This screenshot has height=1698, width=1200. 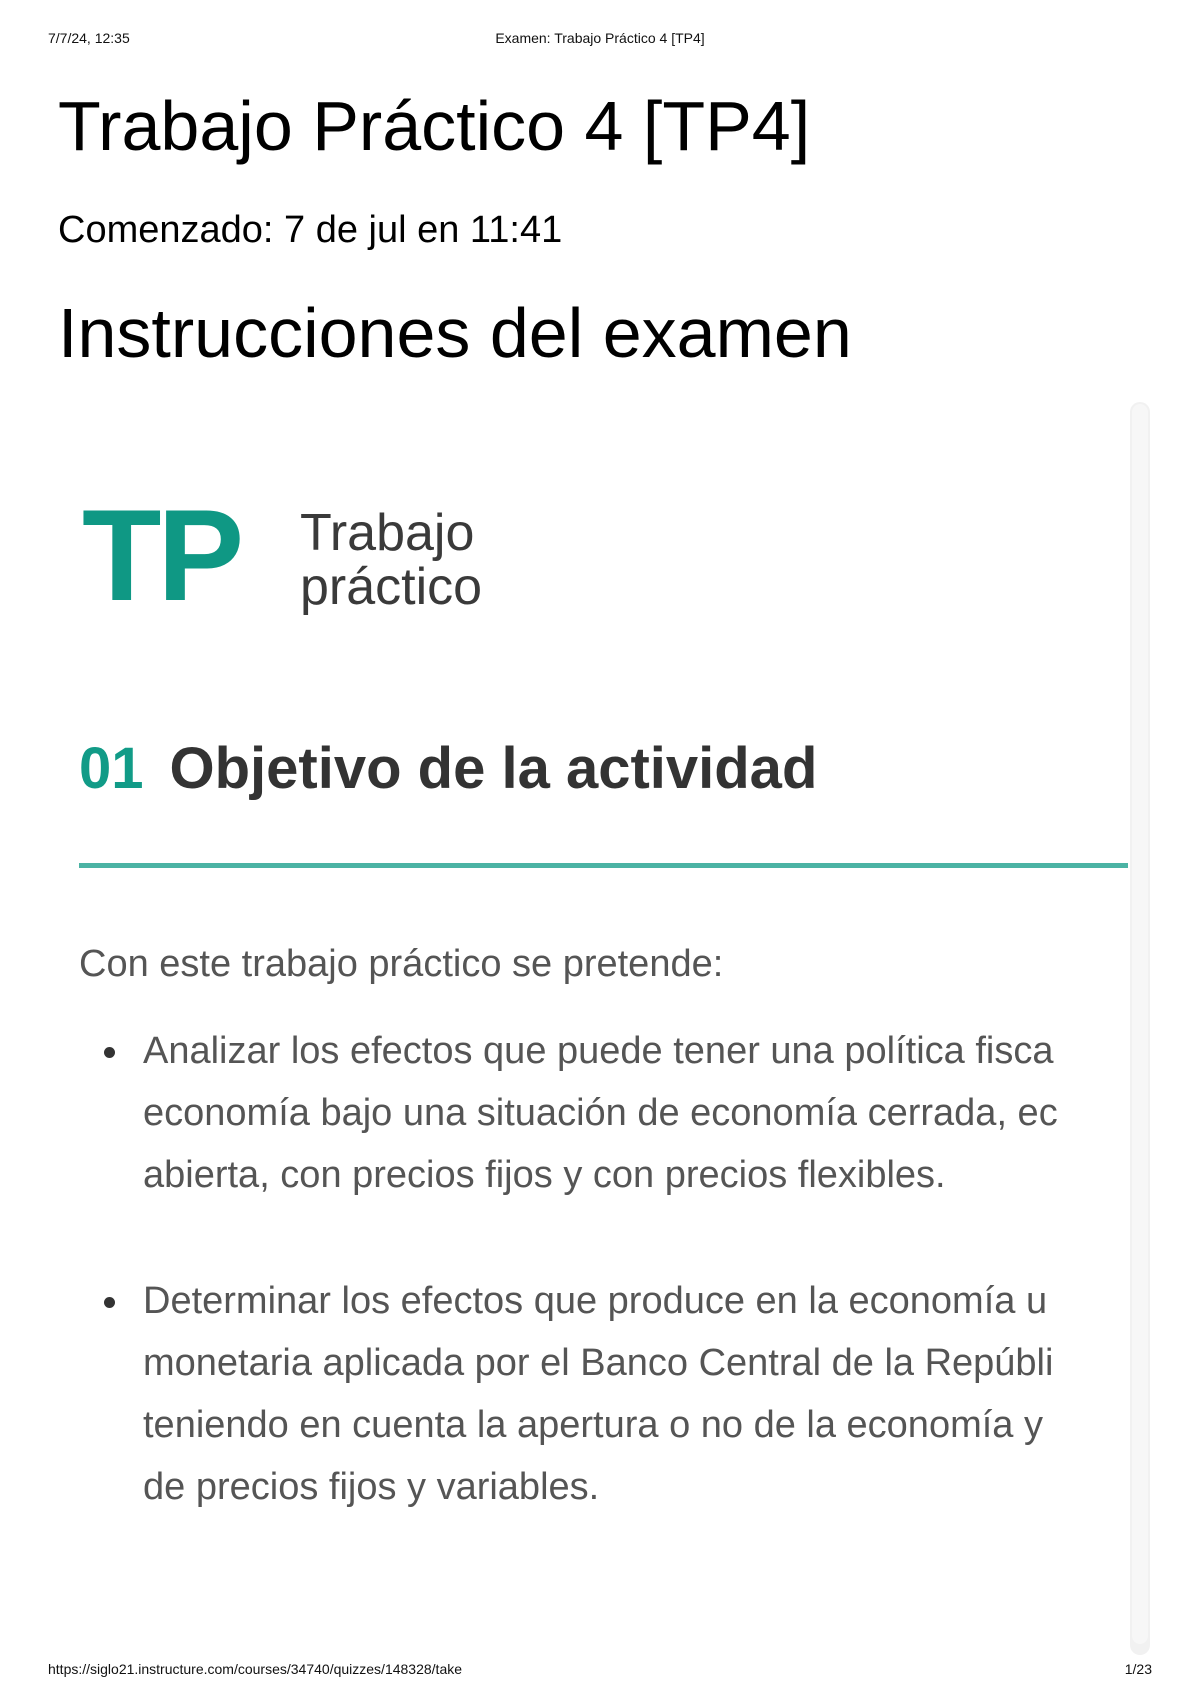 I want to click on section-heading: 01 Objetivo de la actividad, so click(x=448, y=768).